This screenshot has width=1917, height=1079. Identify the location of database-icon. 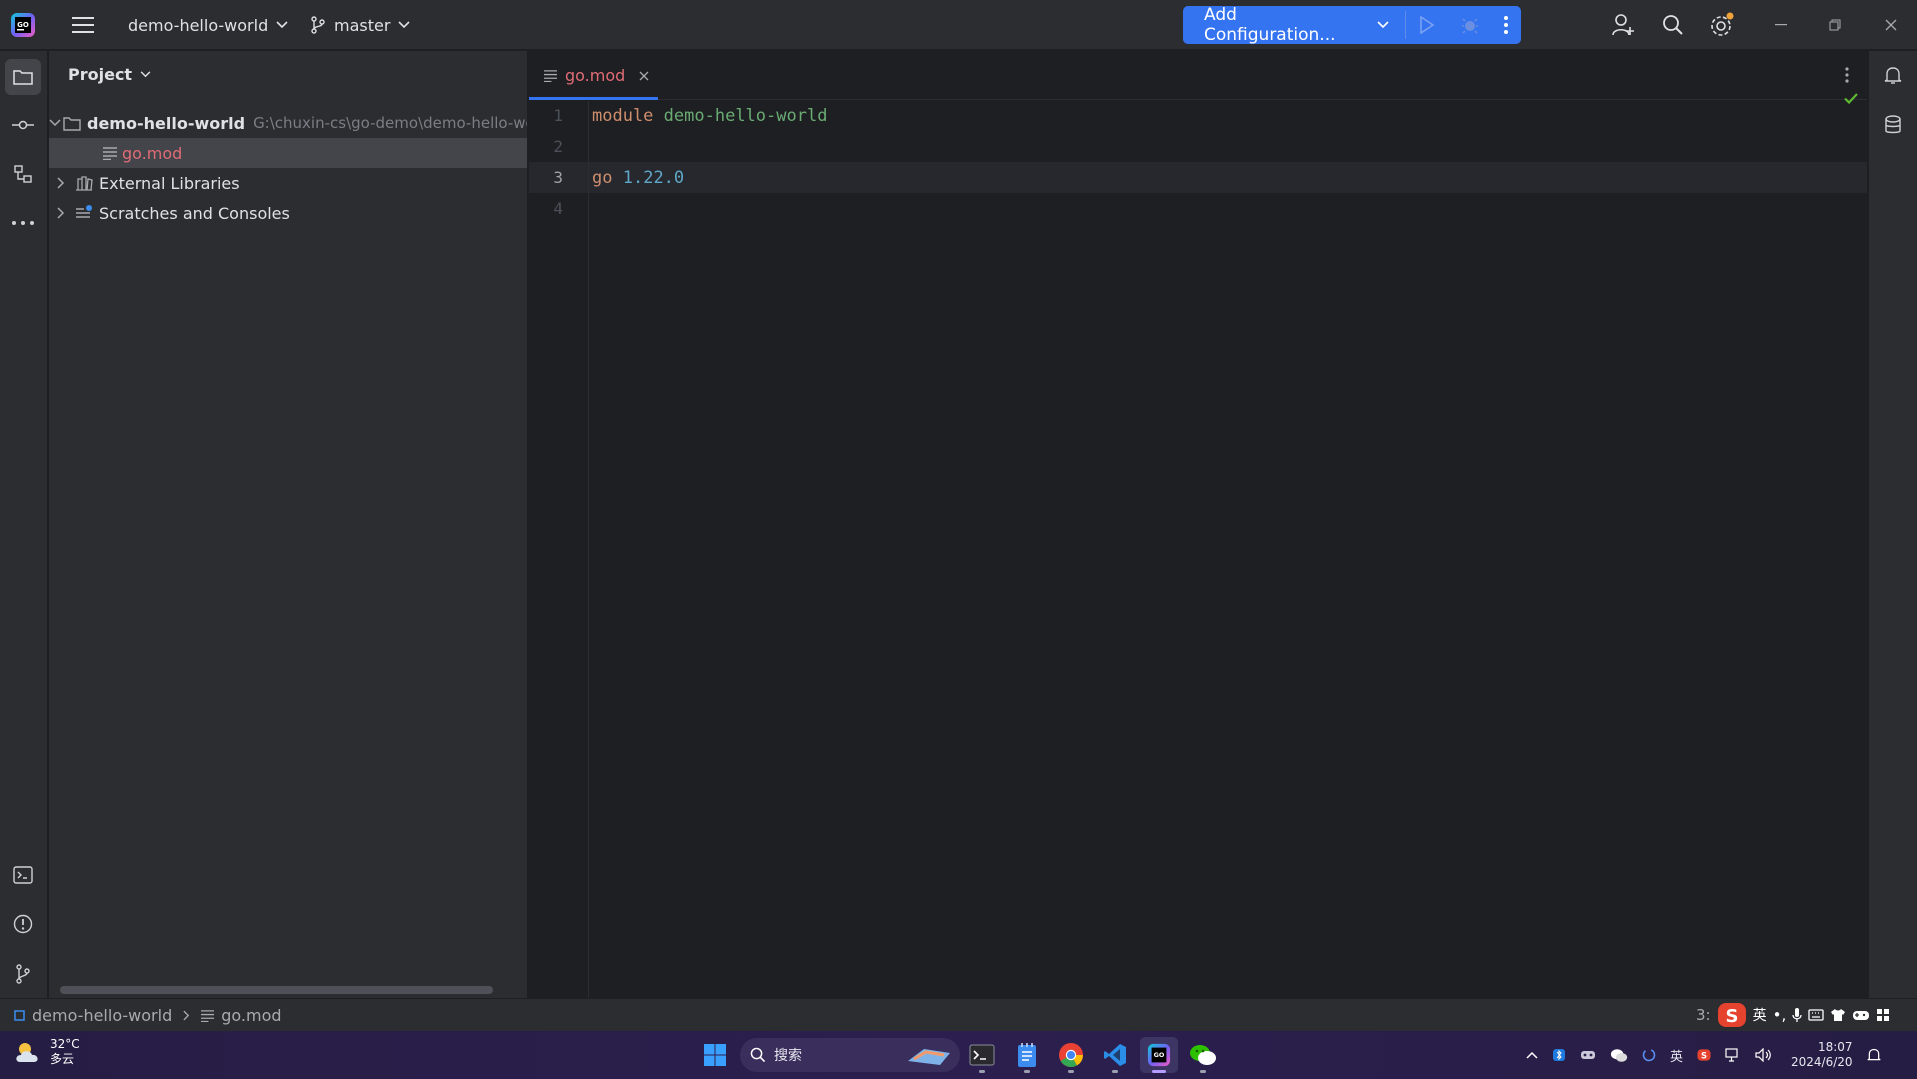
(1893, 125).